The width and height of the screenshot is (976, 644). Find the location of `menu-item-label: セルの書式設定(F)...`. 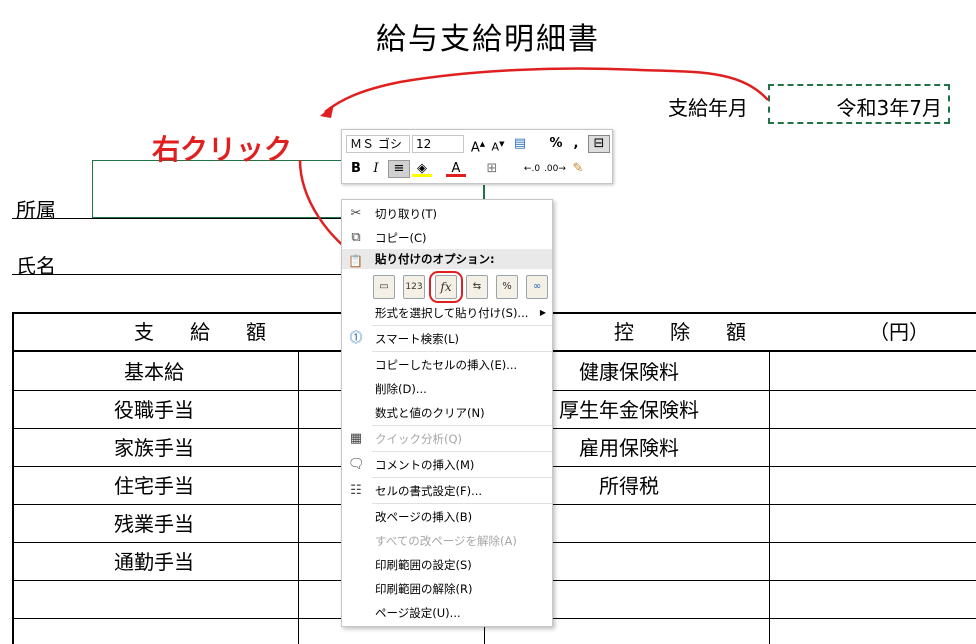

menu-item-label: セルの書式設定(F)... is located at coordinates (429, 491).